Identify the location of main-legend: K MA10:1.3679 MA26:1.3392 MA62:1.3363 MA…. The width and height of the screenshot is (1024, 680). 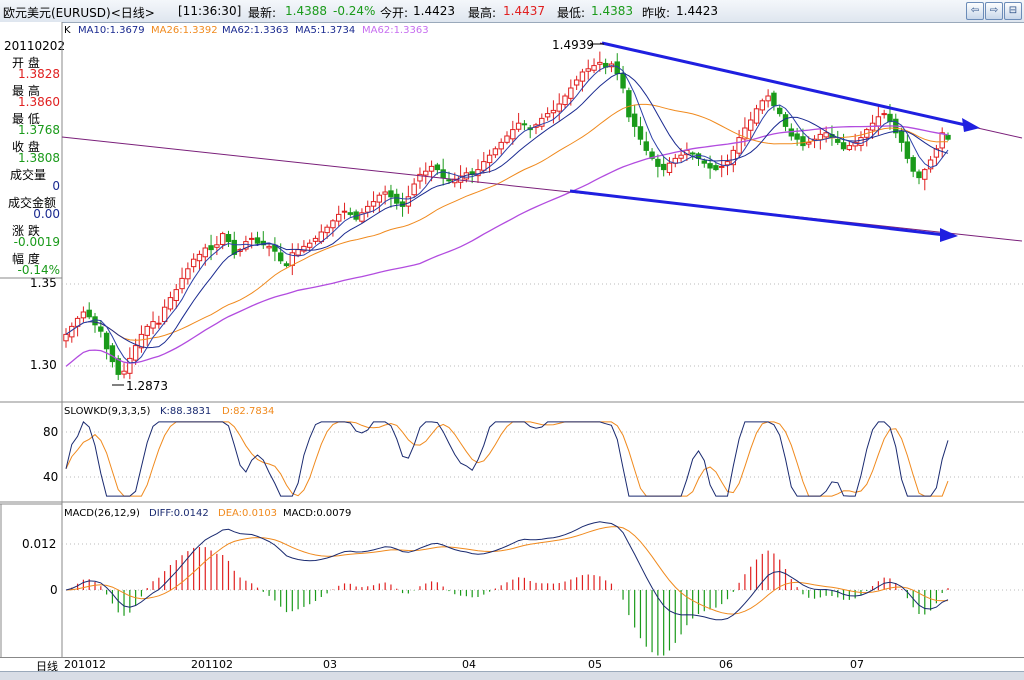
(246, 30).